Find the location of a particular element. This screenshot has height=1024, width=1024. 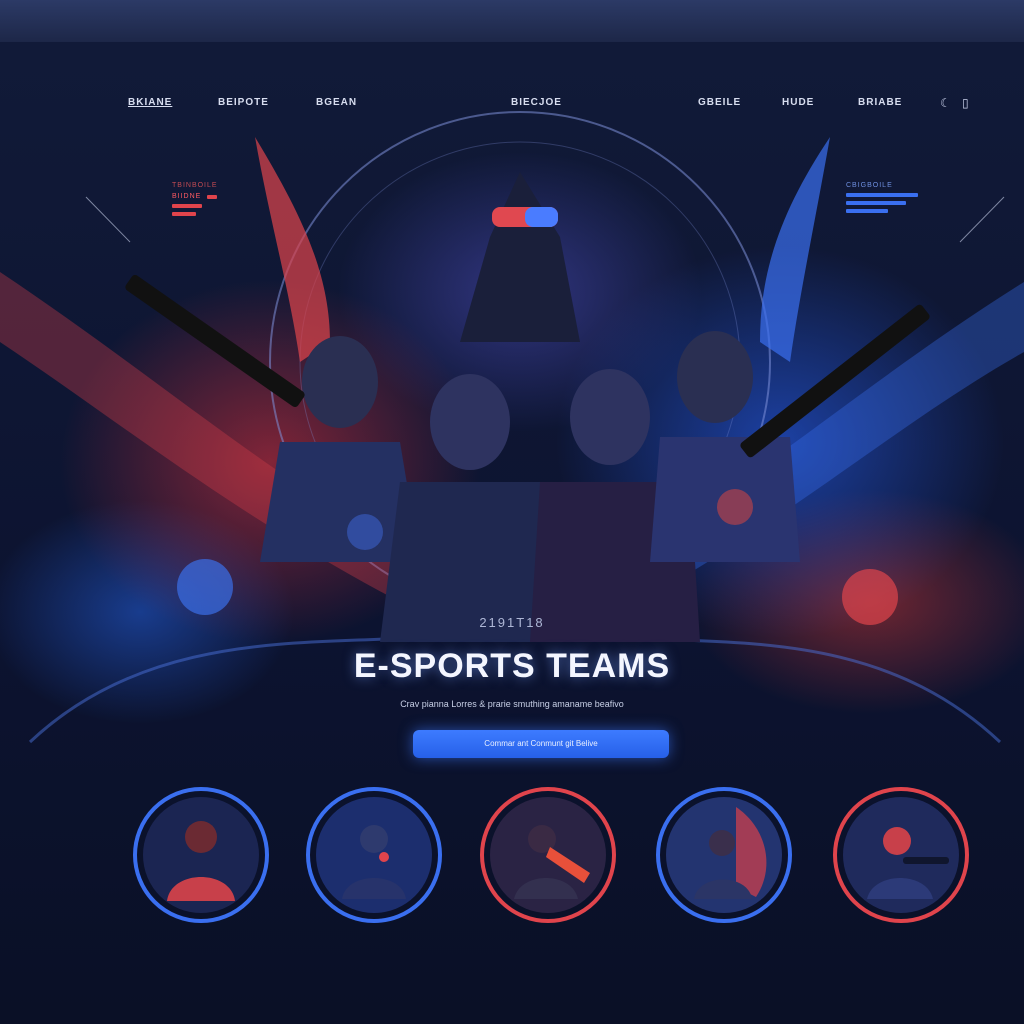

hero-caption: 2191T18 is located at coordinates (512, 622).